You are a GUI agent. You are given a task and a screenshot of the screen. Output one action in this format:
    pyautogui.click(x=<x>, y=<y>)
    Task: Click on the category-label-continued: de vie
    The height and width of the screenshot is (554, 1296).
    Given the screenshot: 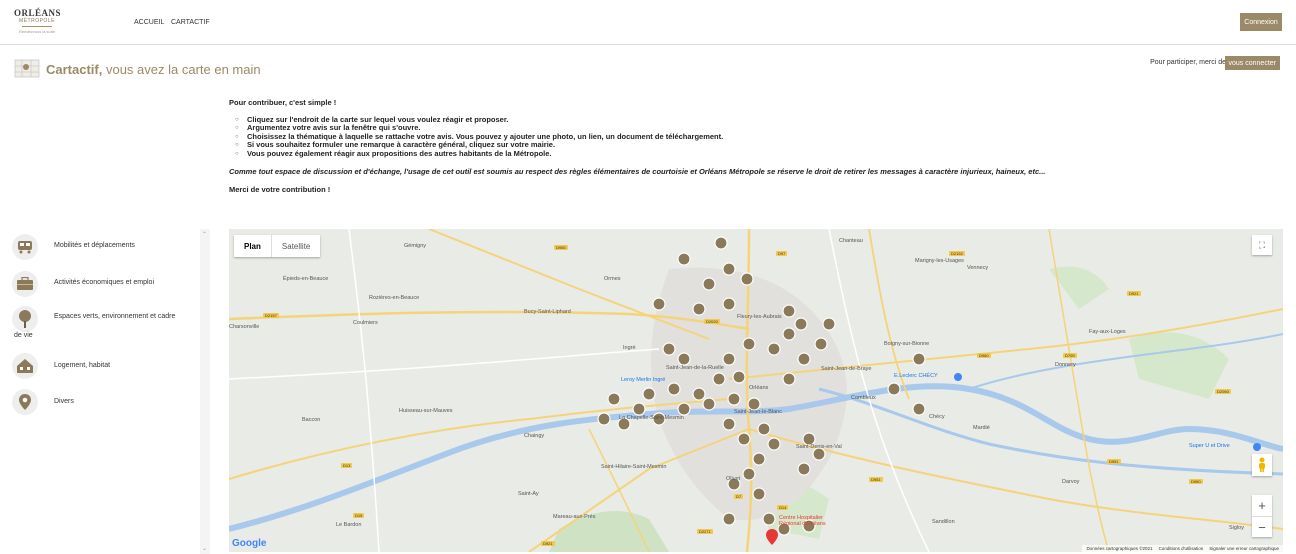 What is the action you would take?
    pyautogui.click(x=23, y=335)
    